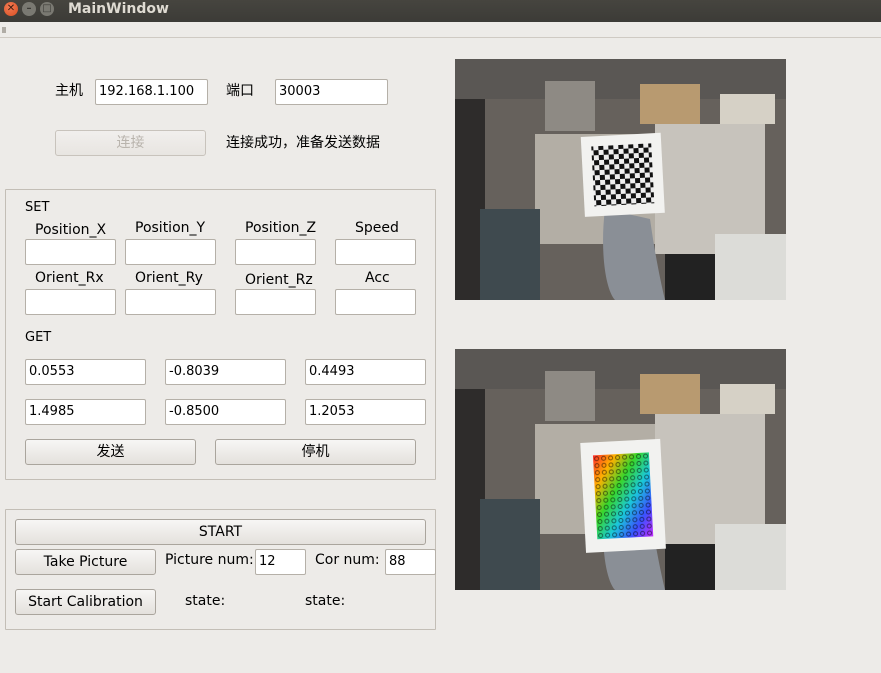 The height and width of the screenshot is (673, 881). Describe the element at coordinates (4, 30) in the screenshot. I see `menu-grip-icon` at that location.